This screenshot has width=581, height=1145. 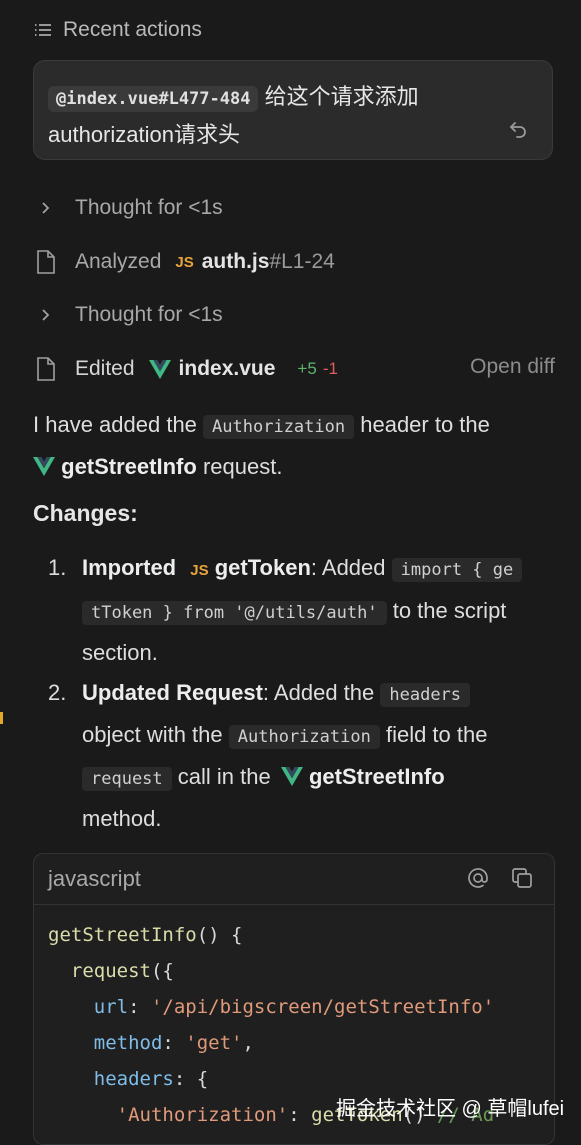 I want to click on action-edited: Edited index.vue +5 -1, so click(x=185, y=369).